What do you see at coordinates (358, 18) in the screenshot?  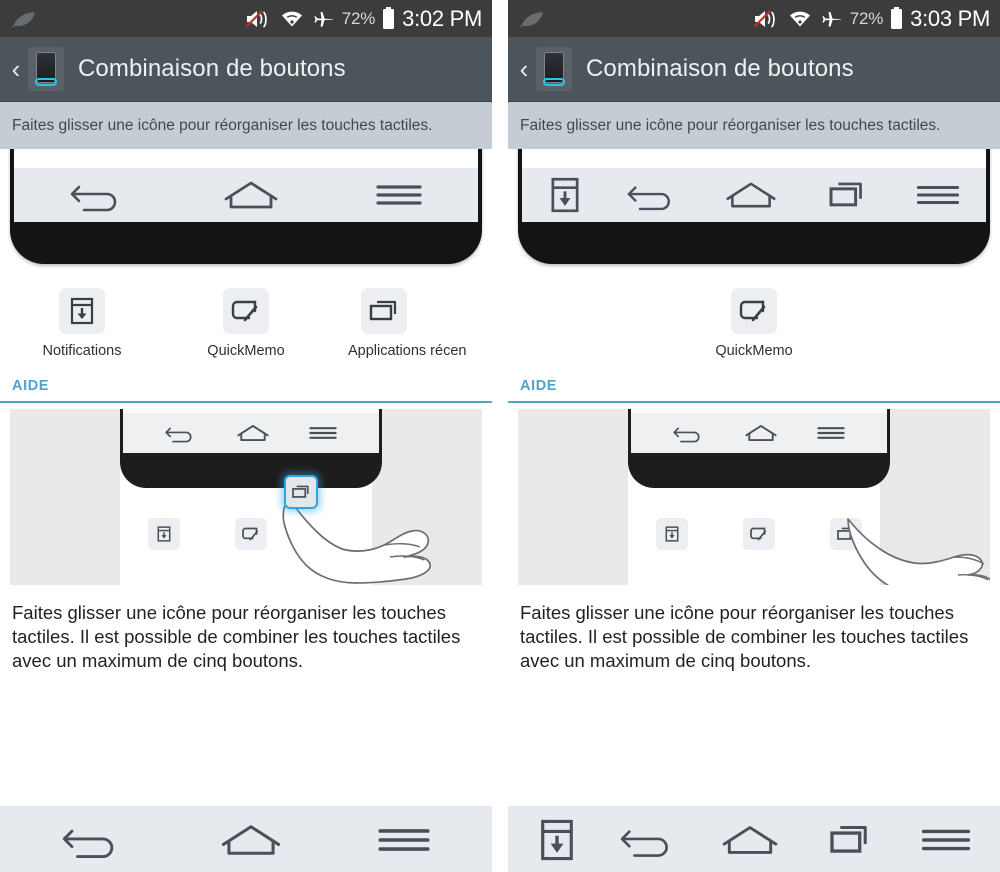 I see `battery-percent-label: 72%` at bounding box center [358, 18].